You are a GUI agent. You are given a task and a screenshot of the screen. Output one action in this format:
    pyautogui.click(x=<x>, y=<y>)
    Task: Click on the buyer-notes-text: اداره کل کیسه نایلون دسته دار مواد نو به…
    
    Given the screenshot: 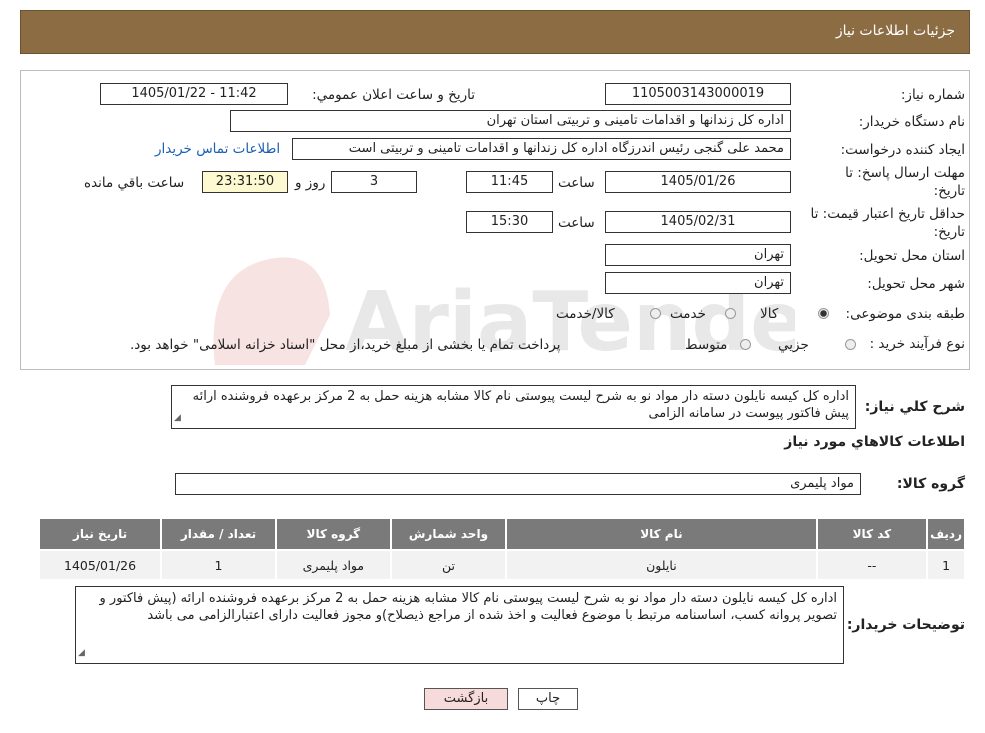 What is the action you would take?
    pyautogui.click(x=468, y=607)
    